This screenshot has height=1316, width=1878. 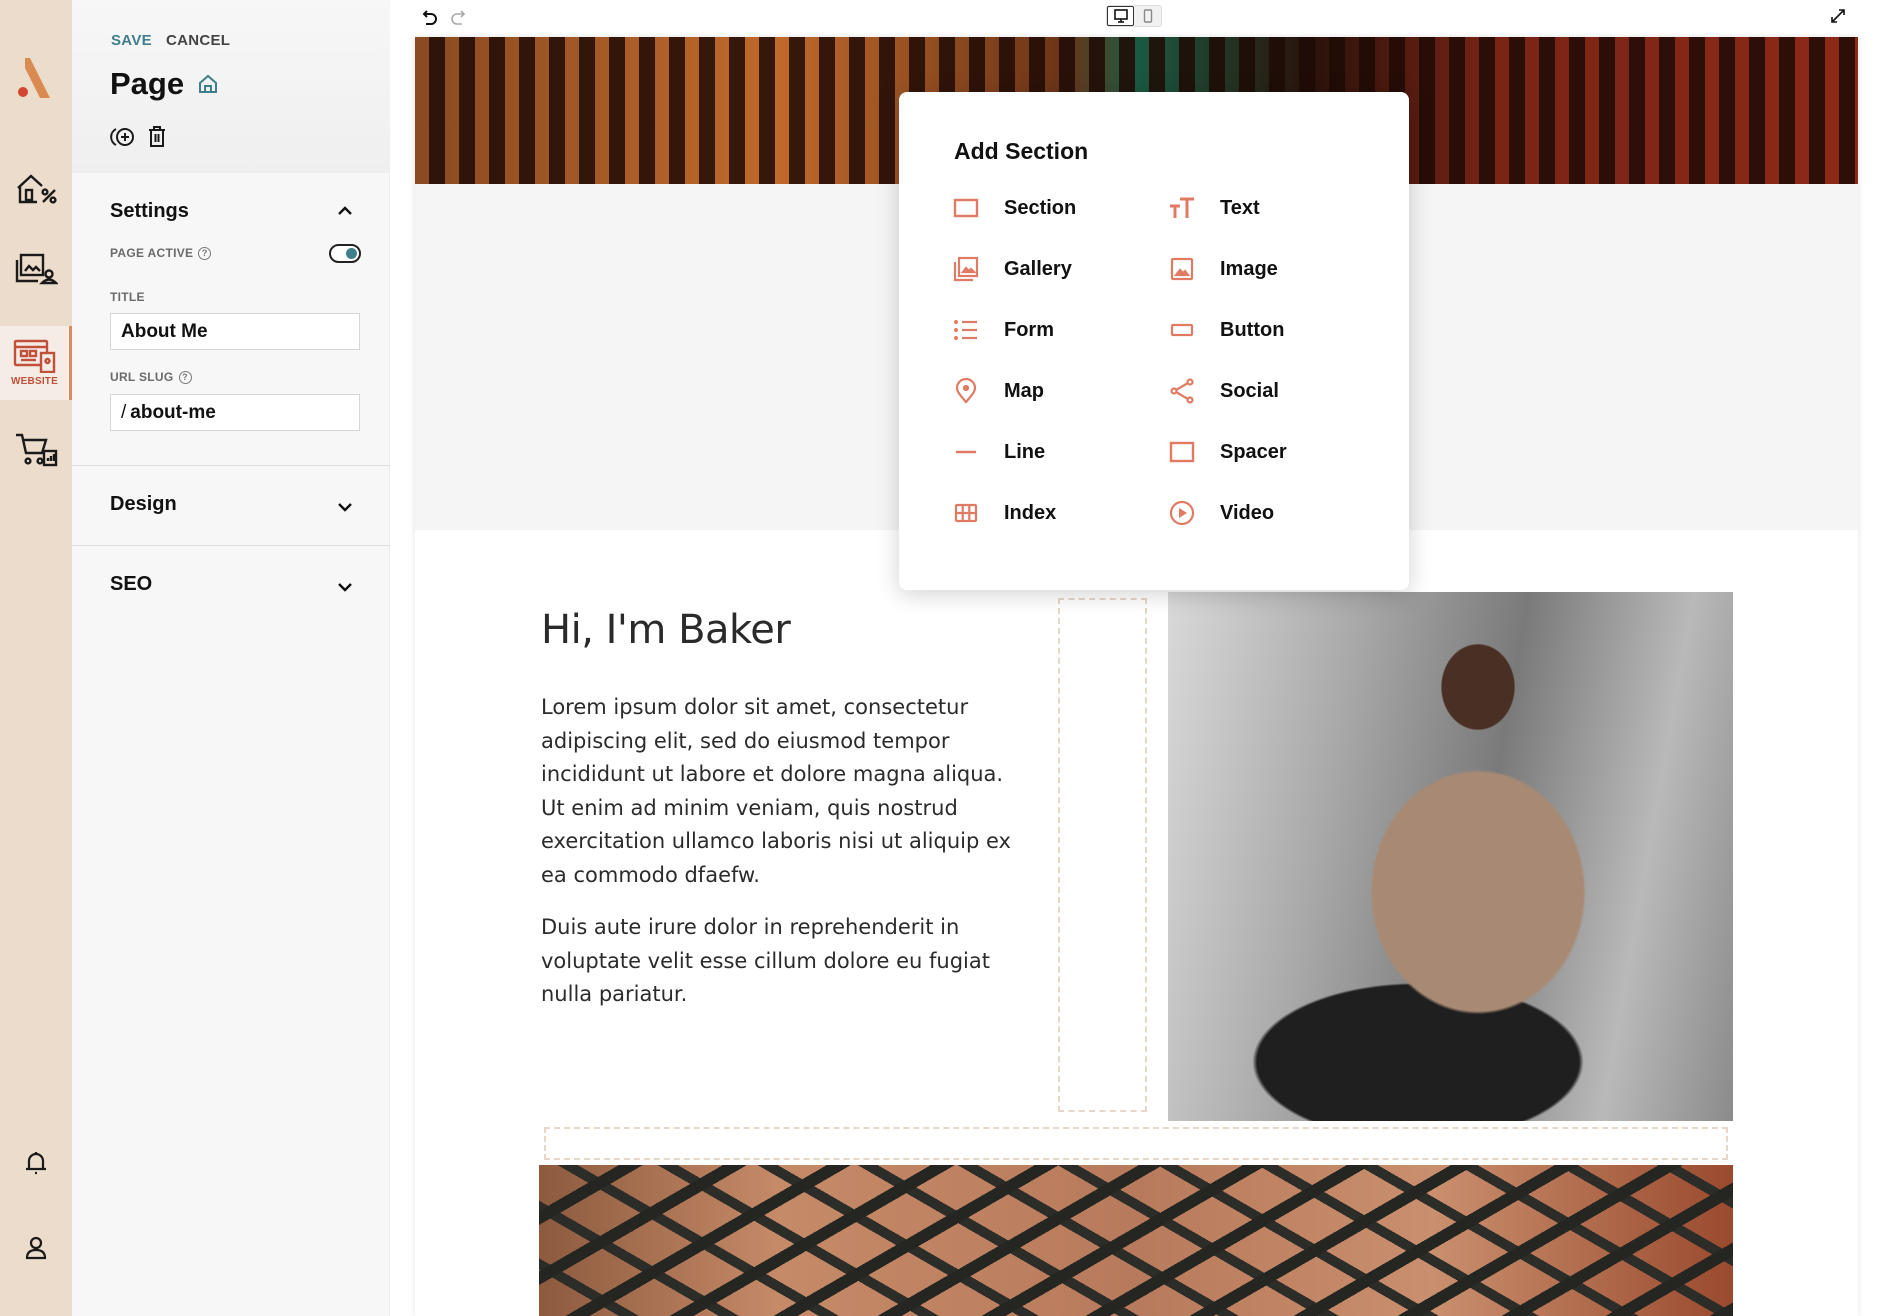 I want to click on title-input-value: About Me, so click(x=164, y=331).